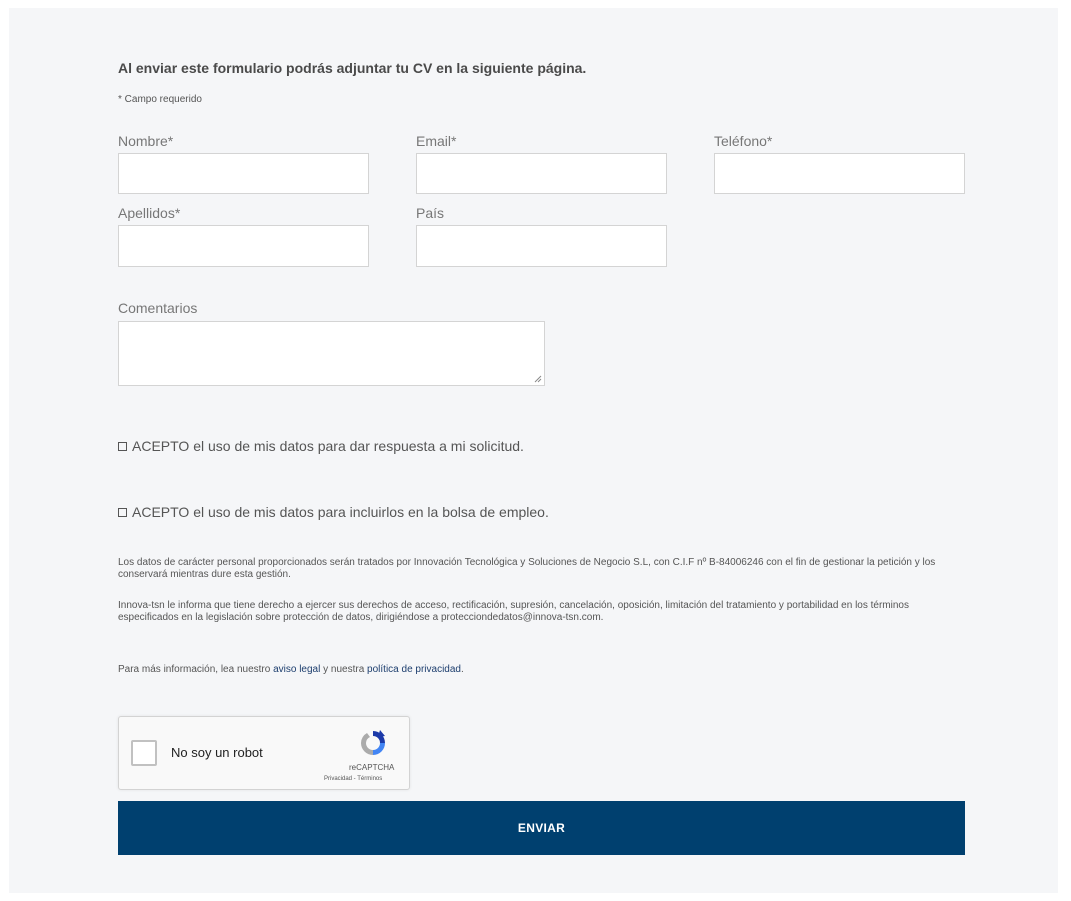  I want to click on nombre-input, so click(243, 173).